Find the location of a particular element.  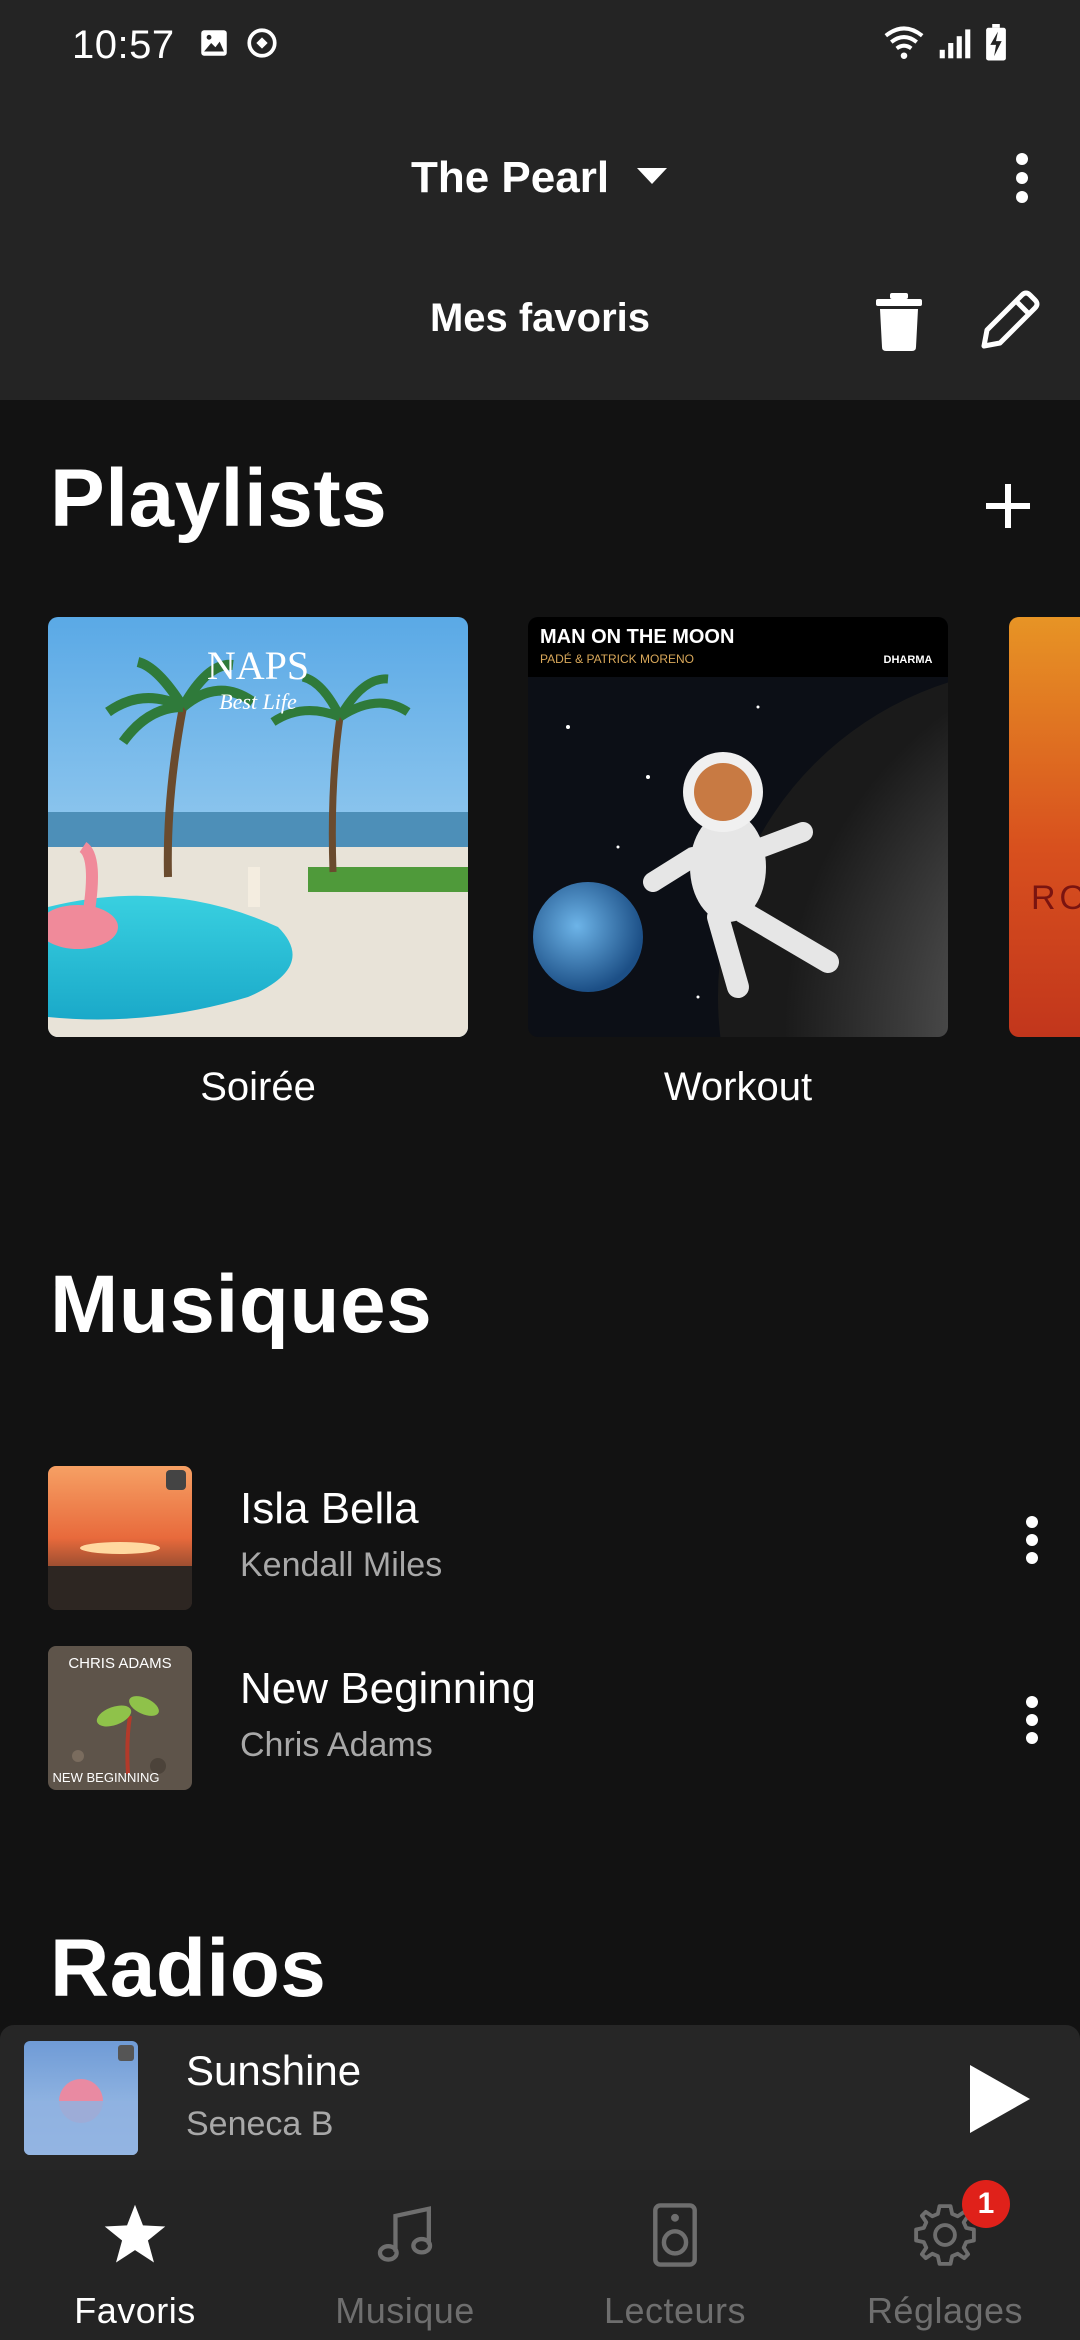

bottom-navigation: Favoris Musique Lecteurs 1 Réglages is located at coordinates (540, 2255).